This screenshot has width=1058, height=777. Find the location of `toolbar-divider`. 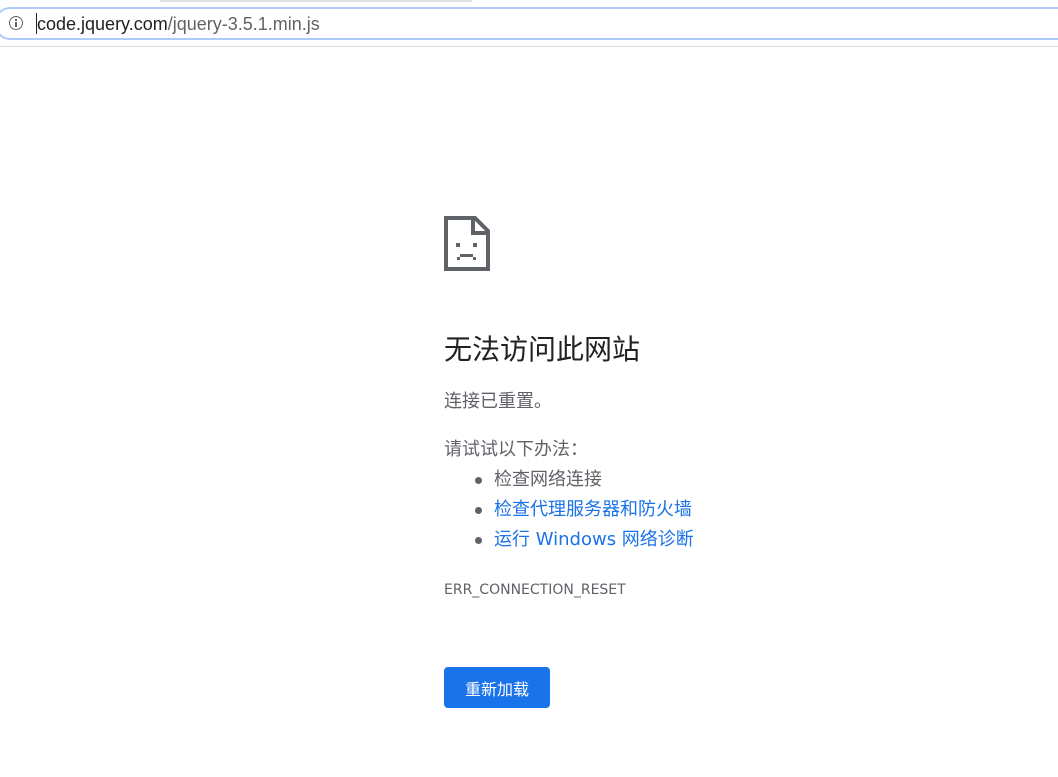

toolbar-divider is located at coordinates (529, 46).